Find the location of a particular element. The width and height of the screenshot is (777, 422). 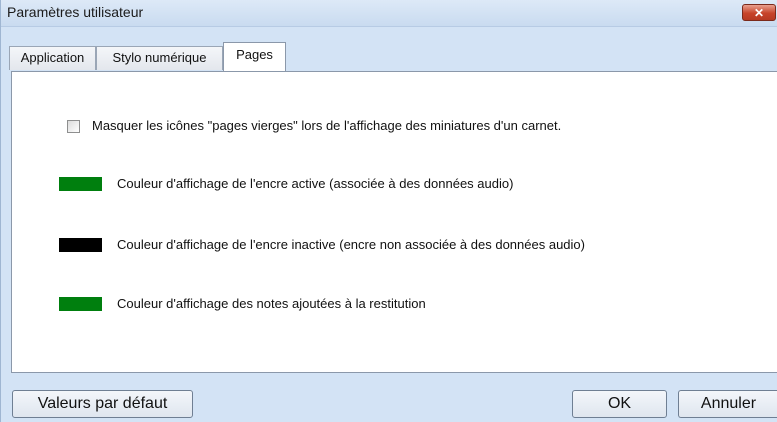

button-label: OK is located at coordinates (619, 403).